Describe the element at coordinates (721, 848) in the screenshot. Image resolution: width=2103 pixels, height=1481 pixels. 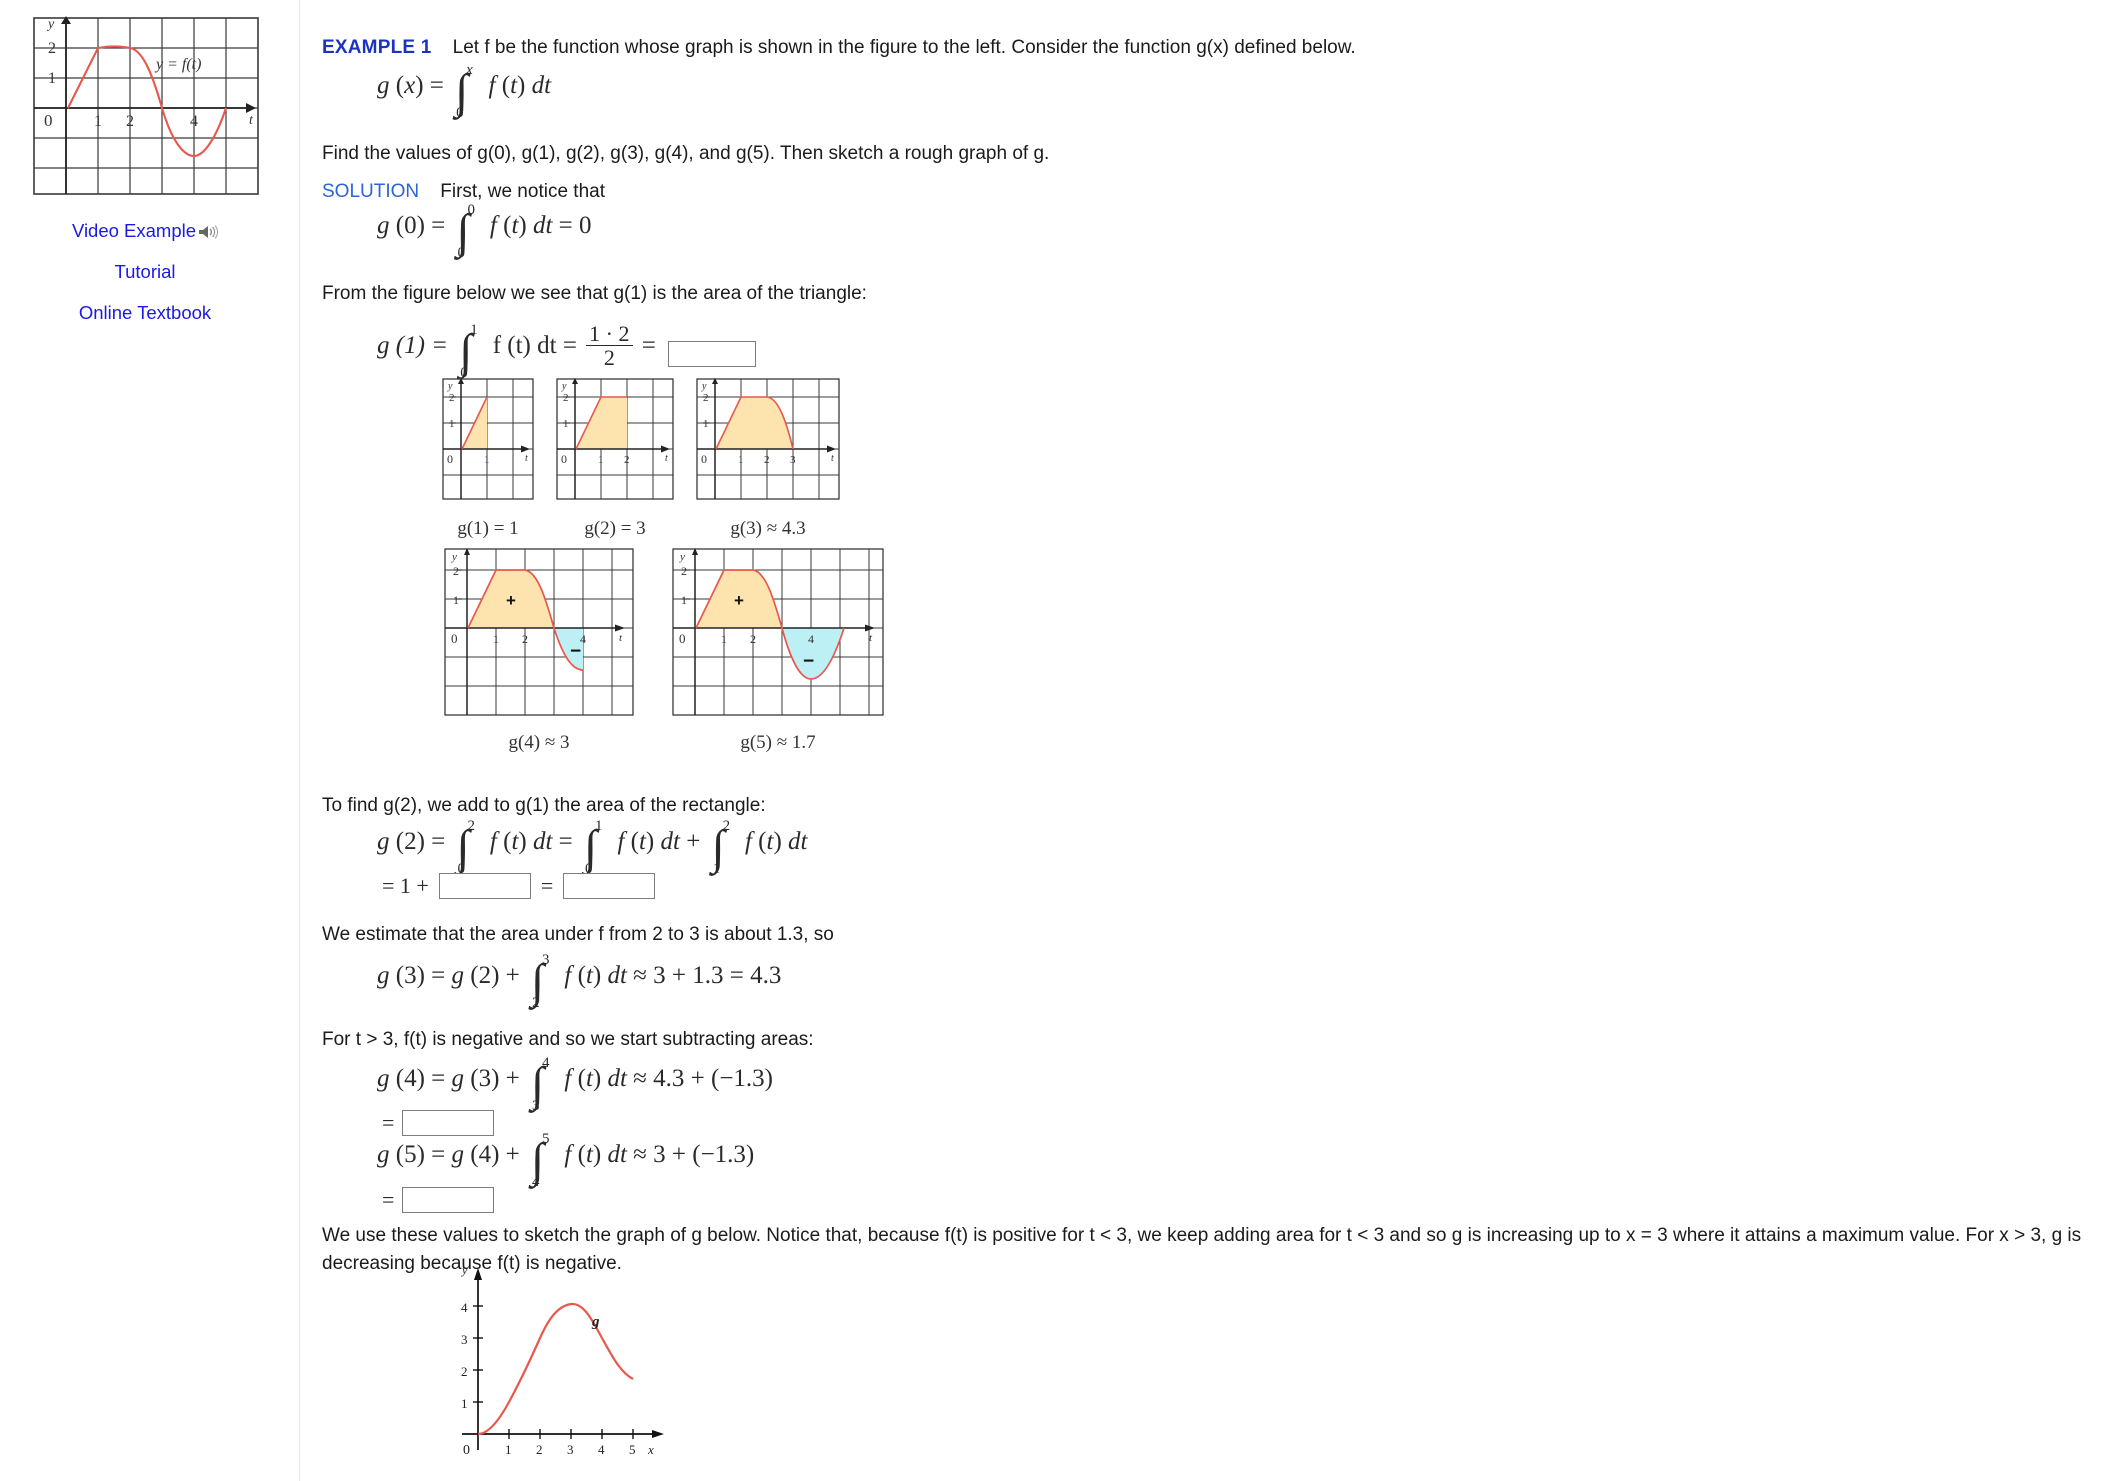
I see `integral-symbol: ∫ 2 1` at that location.